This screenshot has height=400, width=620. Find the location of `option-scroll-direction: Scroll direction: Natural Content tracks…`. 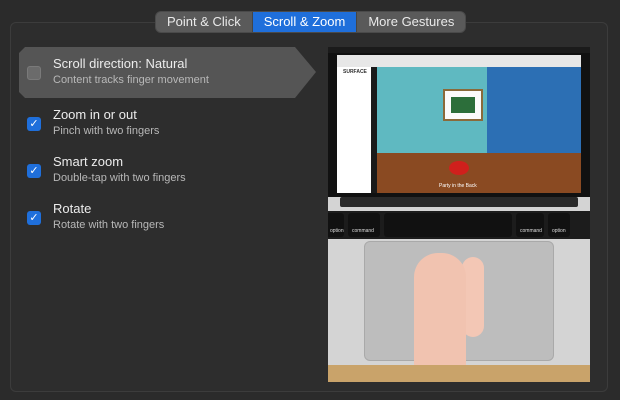

option-scroll-direction: Scroll direction: Natural Content tracks… is located at coordinates (167, 72).